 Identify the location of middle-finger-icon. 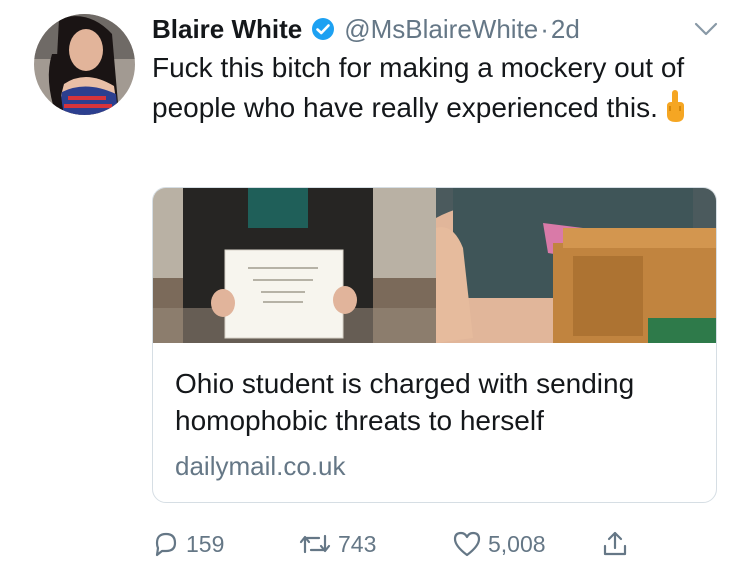
(675, 106).